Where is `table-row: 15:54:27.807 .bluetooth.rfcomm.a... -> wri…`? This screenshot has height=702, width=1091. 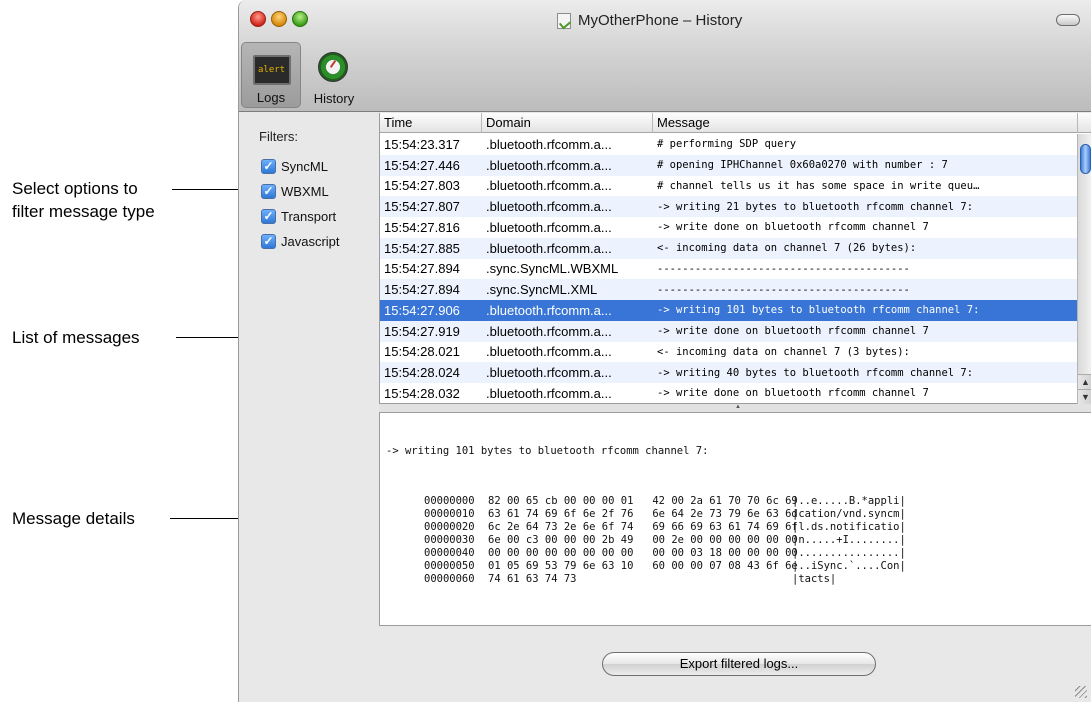 table-row: 15:54:27.807 .bluetooth.rfcomm.a... -> wri… is located at coordinates (729, 206).